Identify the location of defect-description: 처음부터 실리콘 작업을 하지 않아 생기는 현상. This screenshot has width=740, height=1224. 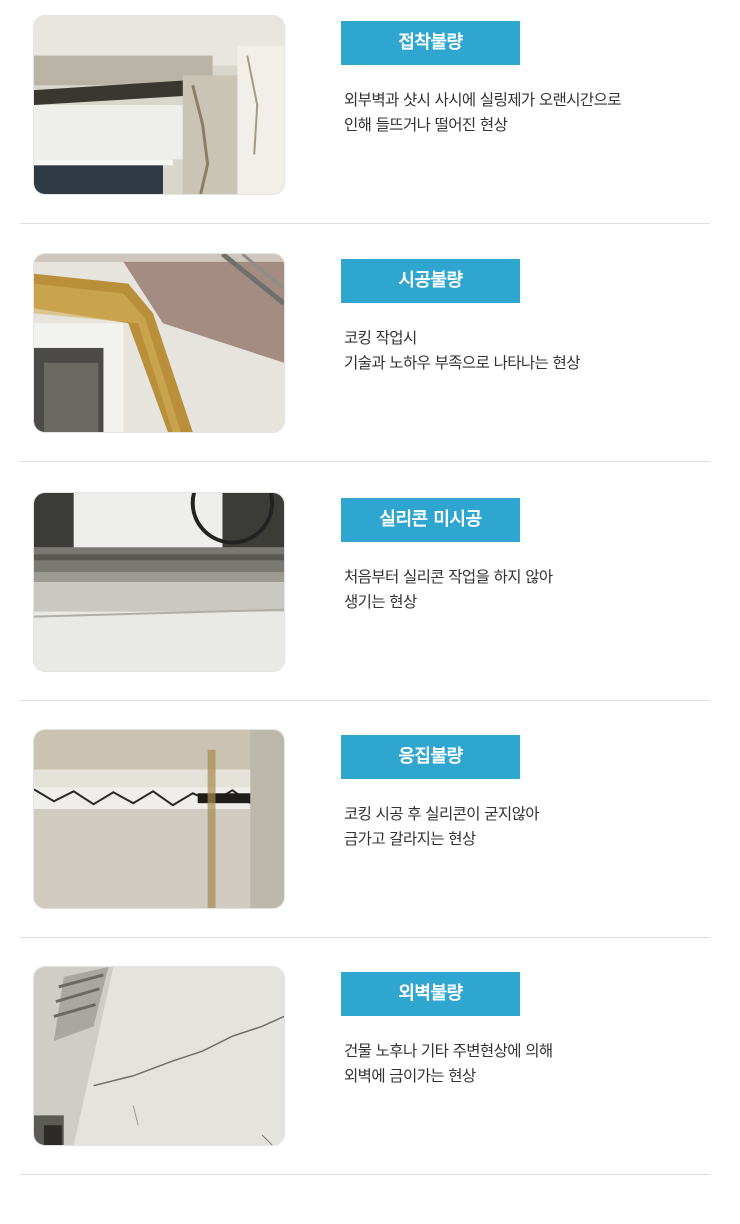
(529, 590).